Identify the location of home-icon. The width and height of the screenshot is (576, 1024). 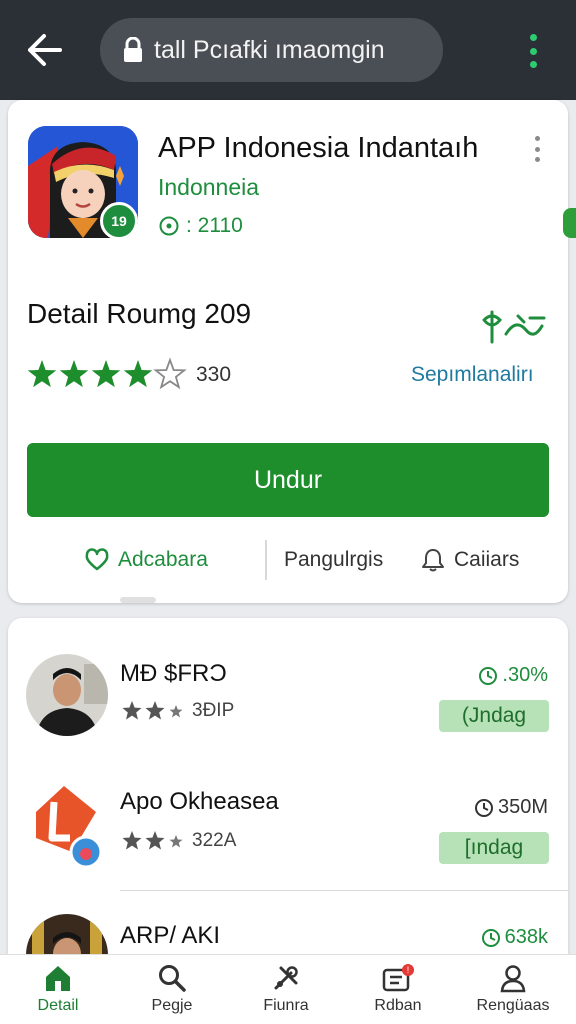
(58, 978).